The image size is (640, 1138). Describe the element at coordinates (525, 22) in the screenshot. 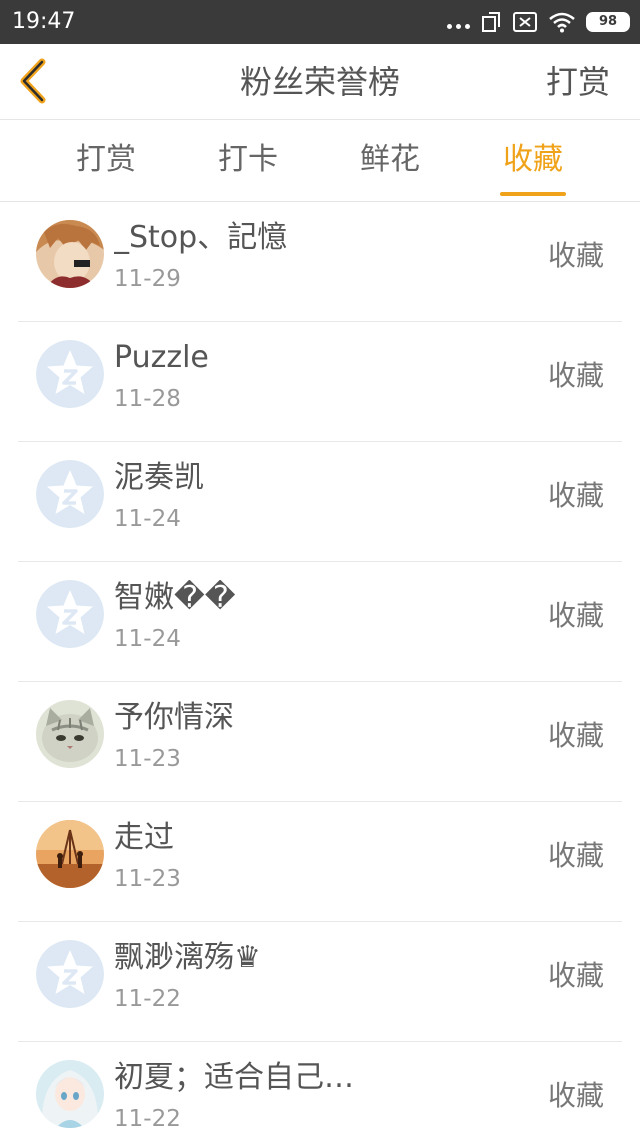

I see `no-sim-icon` at that location.